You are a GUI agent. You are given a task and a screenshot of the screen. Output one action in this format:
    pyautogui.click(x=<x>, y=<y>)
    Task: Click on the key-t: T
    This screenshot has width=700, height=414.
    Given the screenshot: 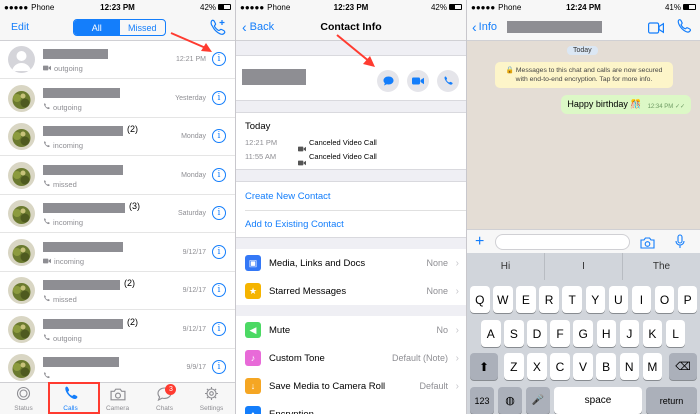 What is the action you would take?
    pyautogui.click(x=572, y=299)
    